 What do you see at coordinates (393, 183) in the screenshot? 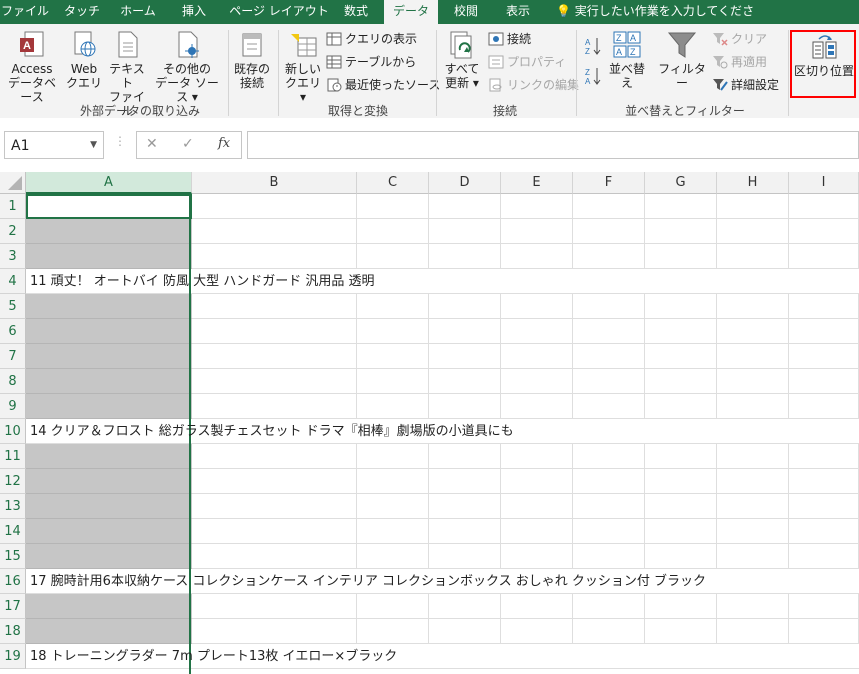
I see `column-header-c: C` at bounding box center [393, 183].